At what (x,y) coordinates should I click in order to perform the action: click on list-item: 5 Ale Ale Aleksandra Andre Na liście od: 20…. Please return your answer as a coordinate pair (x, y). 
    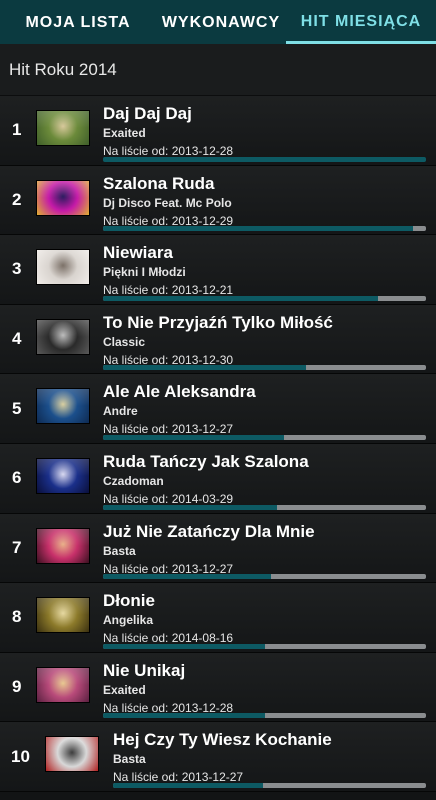
    Looking at the image, I should click on (218, 409).